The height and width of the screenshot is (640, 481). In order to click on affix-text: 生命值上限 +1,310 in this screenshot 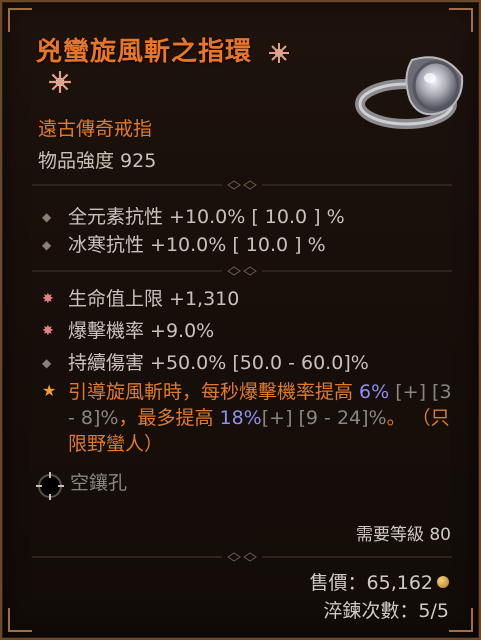, I will do `click(154, 299)`.